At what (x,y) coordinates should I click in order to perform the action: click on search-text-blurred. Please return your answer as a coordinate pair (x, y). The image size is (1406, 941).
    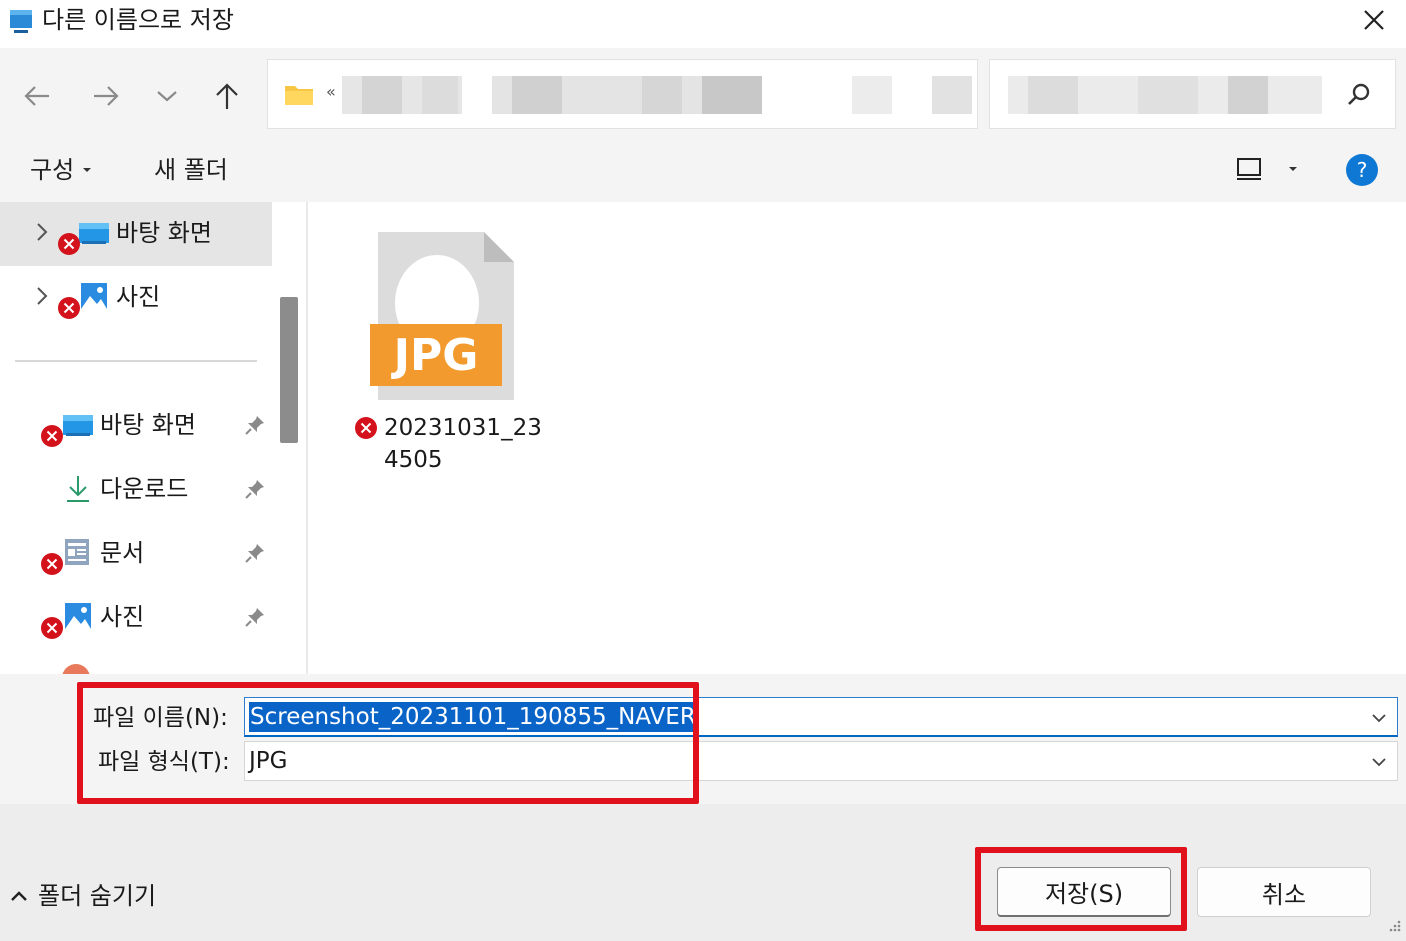
    Looking at the image, I should click on (1165, 95).